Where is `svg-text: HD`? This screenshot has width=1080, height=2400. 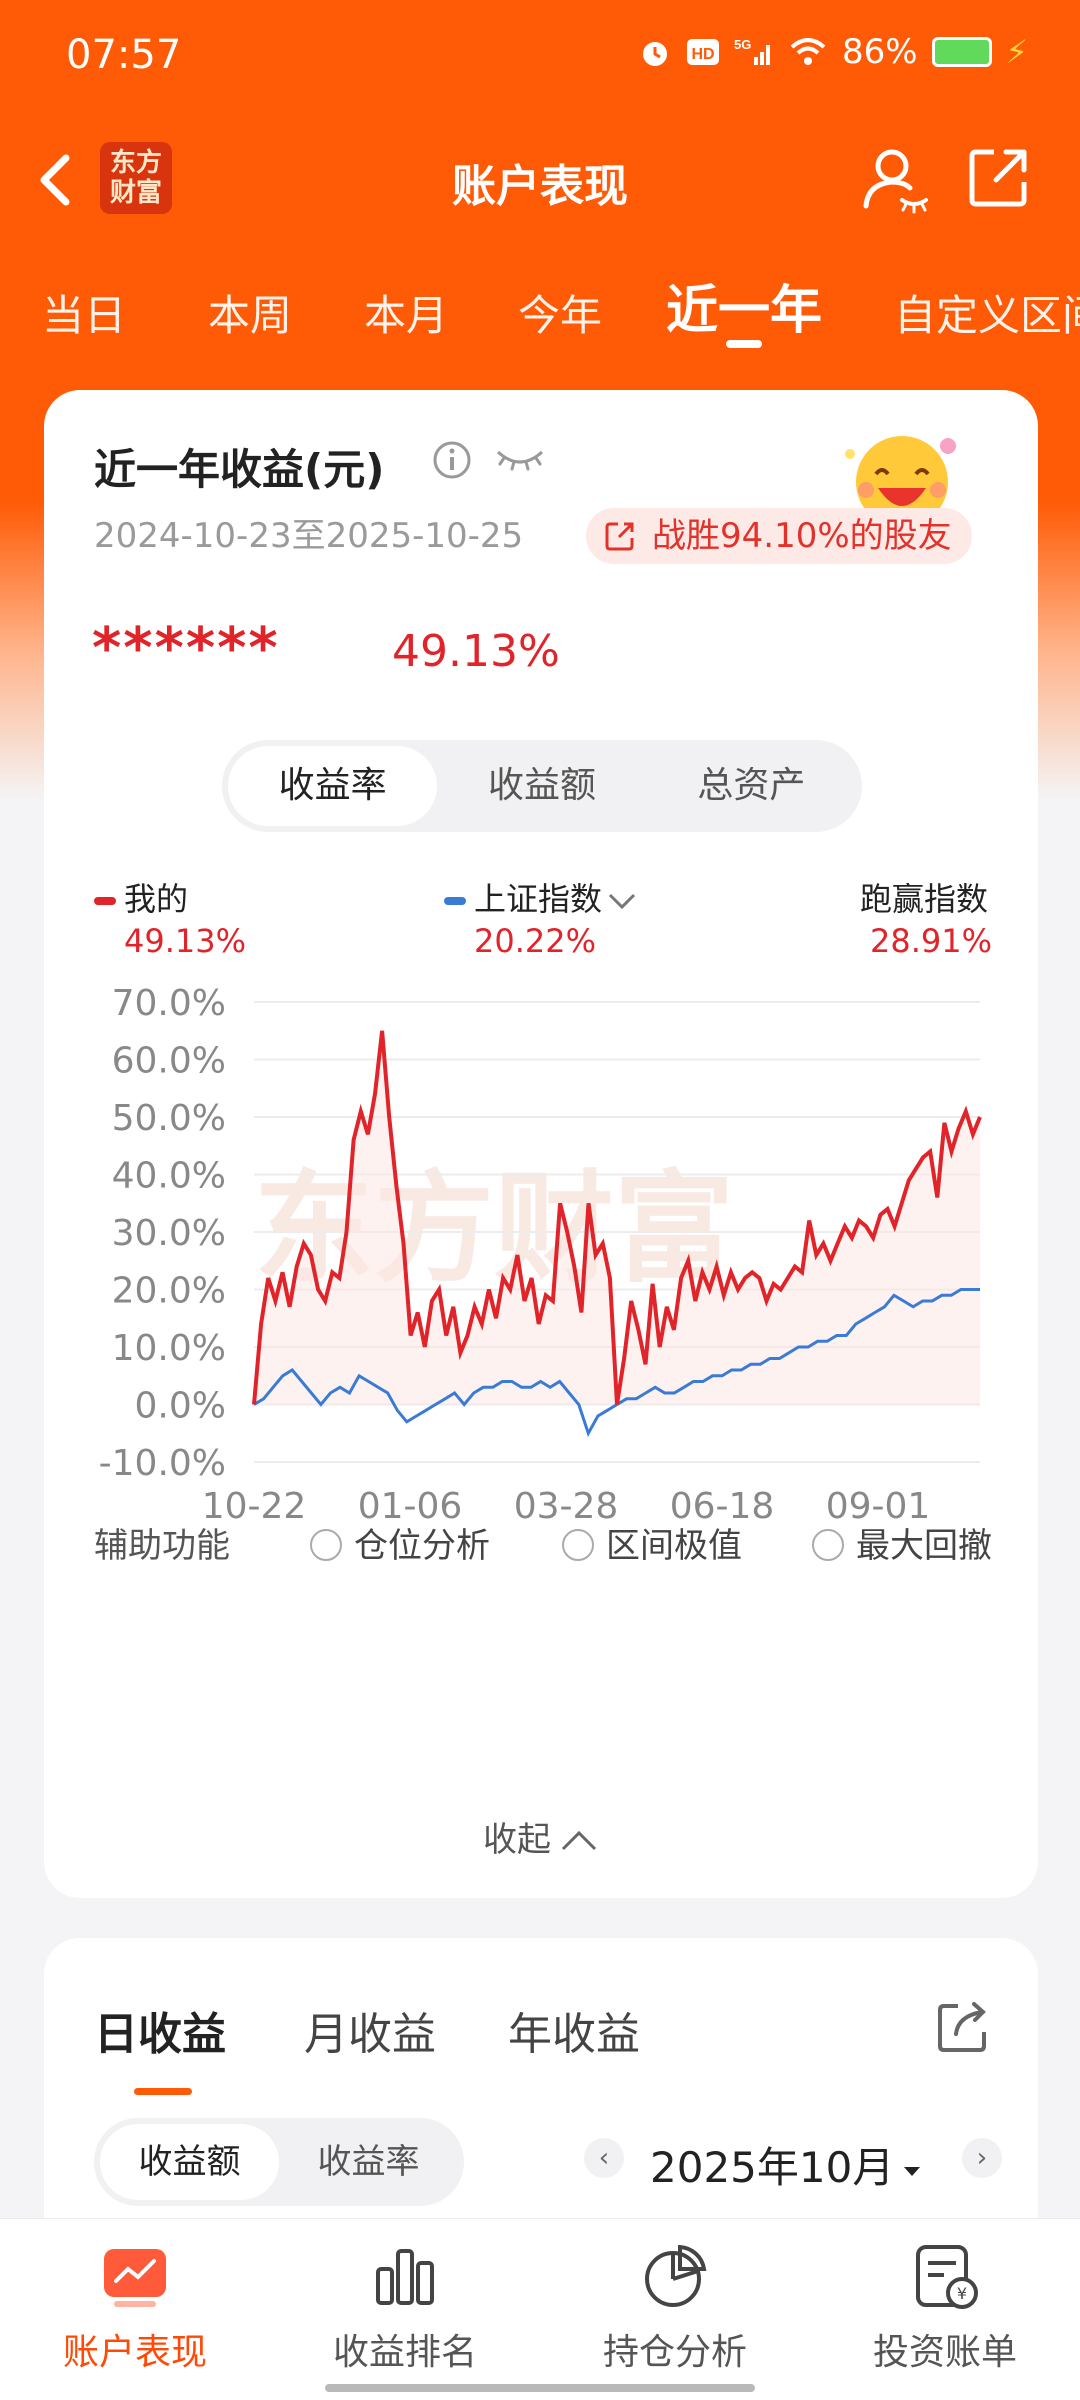 svg-text: HD is located at coordinates (702, 54).